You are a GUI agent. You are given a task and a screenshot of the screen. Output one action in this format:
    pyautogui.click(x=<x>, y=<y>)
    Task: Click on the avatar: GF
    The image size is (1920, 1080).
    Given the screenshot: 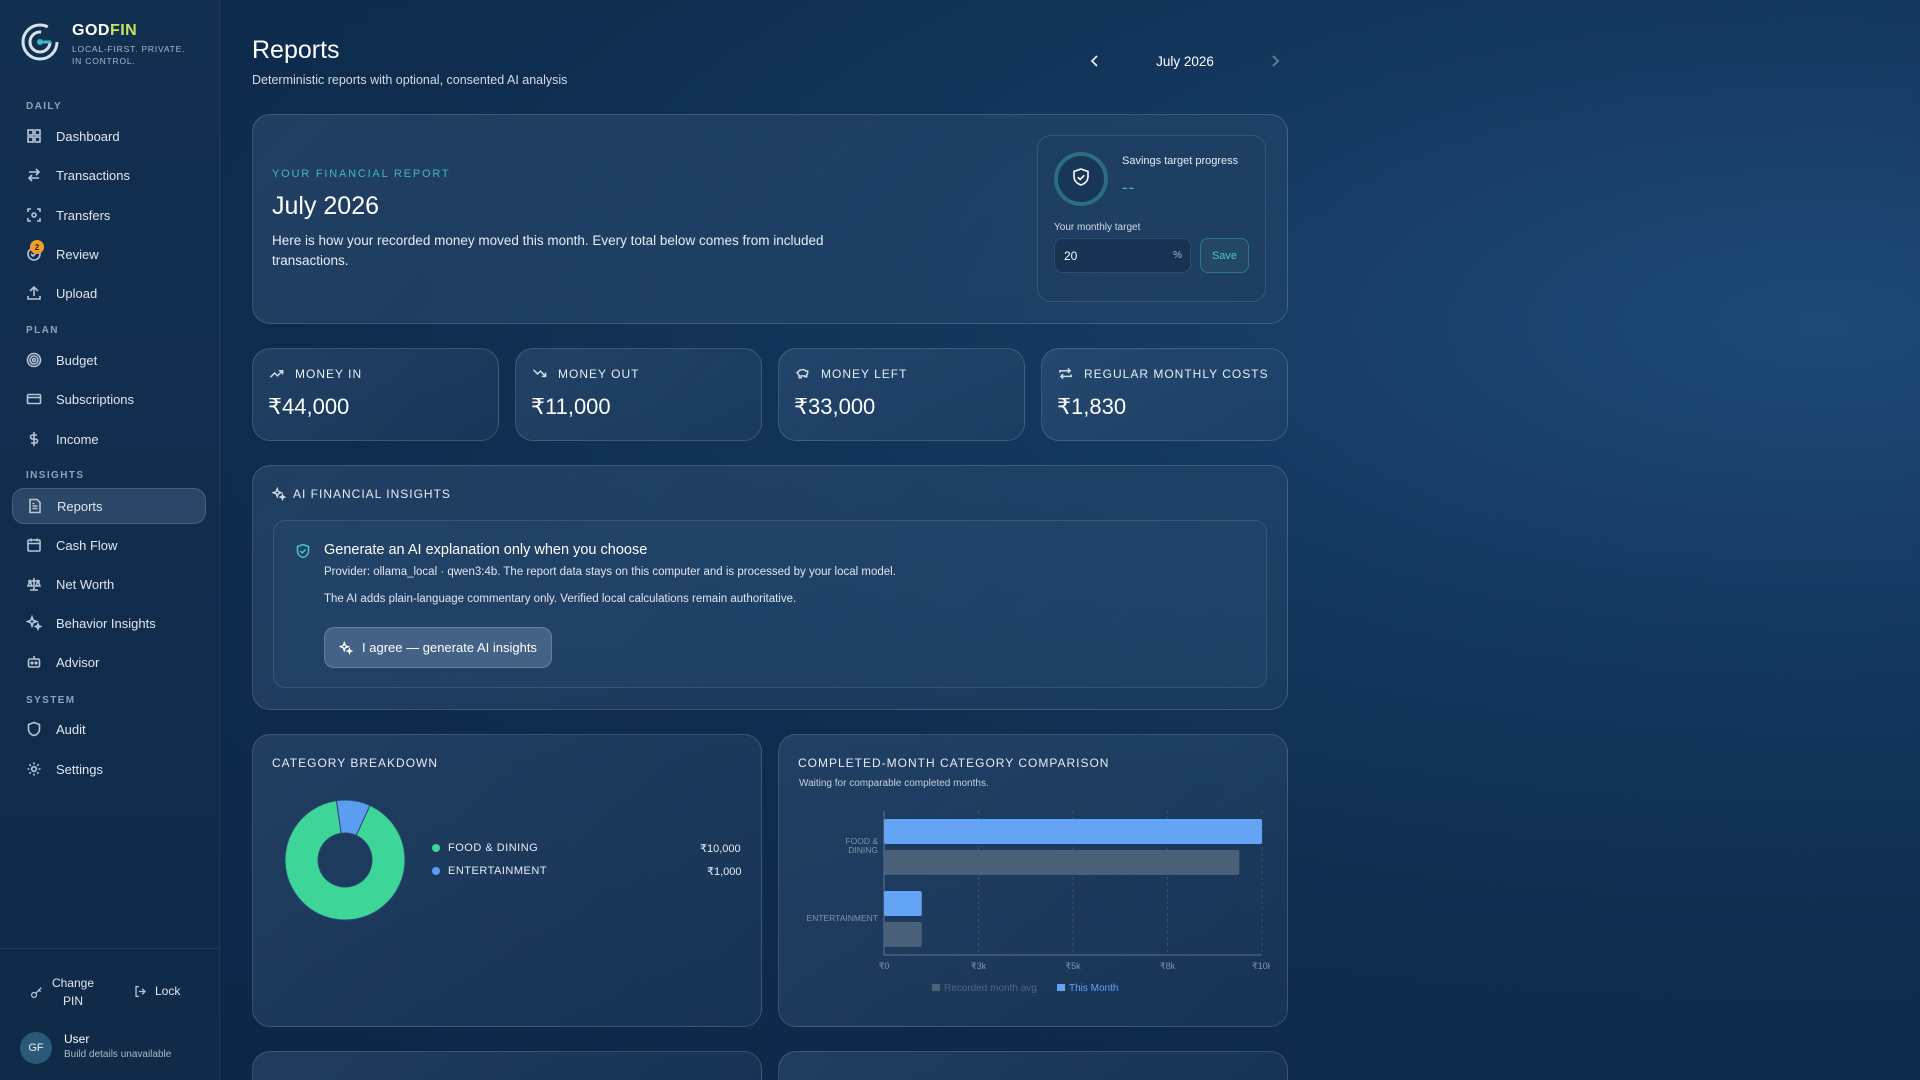 What is the action you would take?
    pyautogui.click(x=36, y=1048)
    